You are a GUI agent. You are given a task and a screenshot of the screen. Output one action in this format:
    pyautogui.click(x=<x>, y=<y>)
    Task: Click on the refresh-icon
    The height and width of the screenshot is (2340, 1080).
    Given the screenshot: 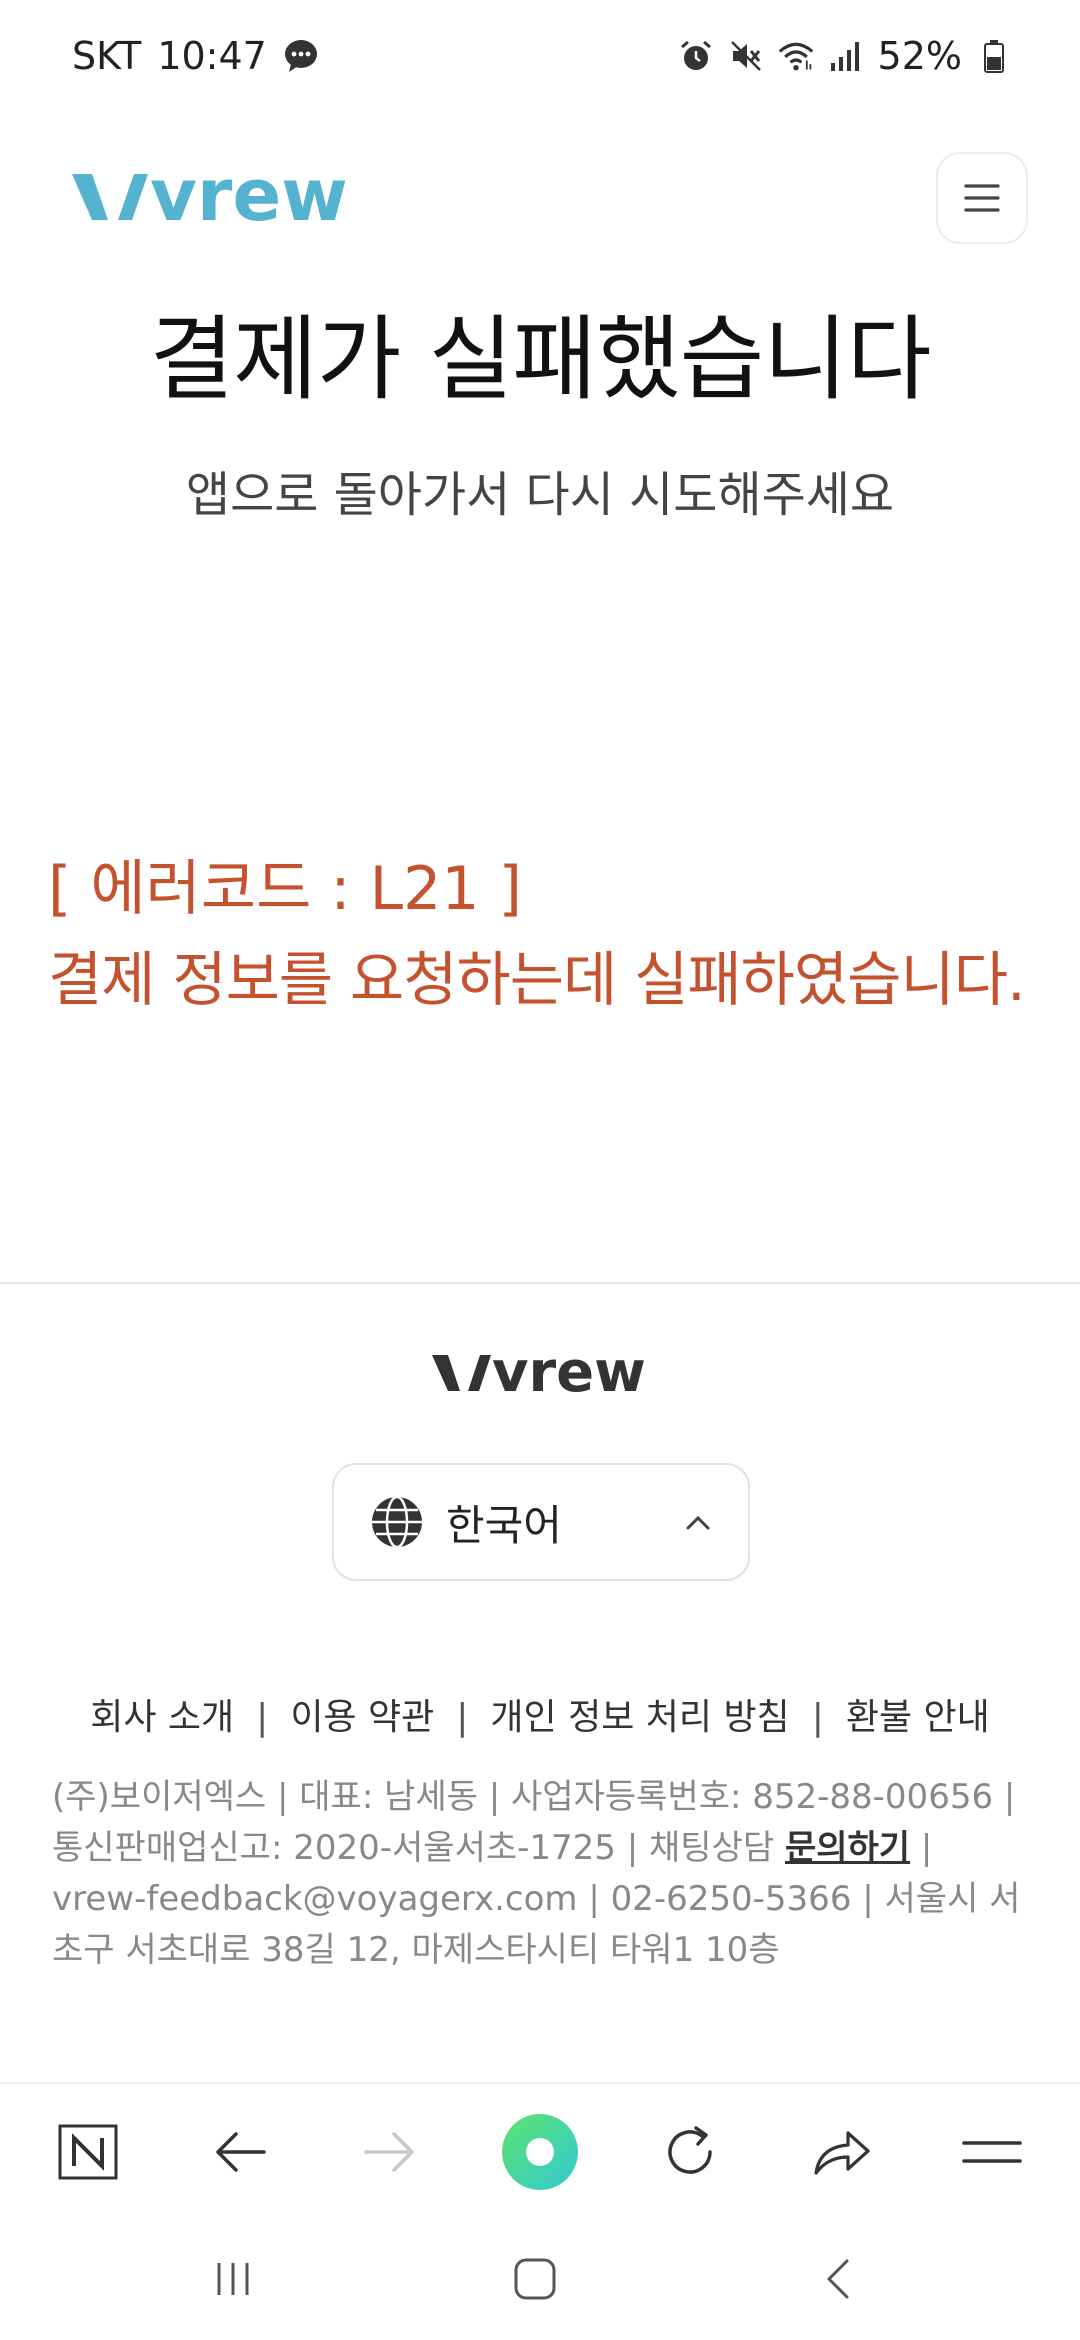 What is the action you would take?
    pyautogui.click(x=690, y=2150)
    